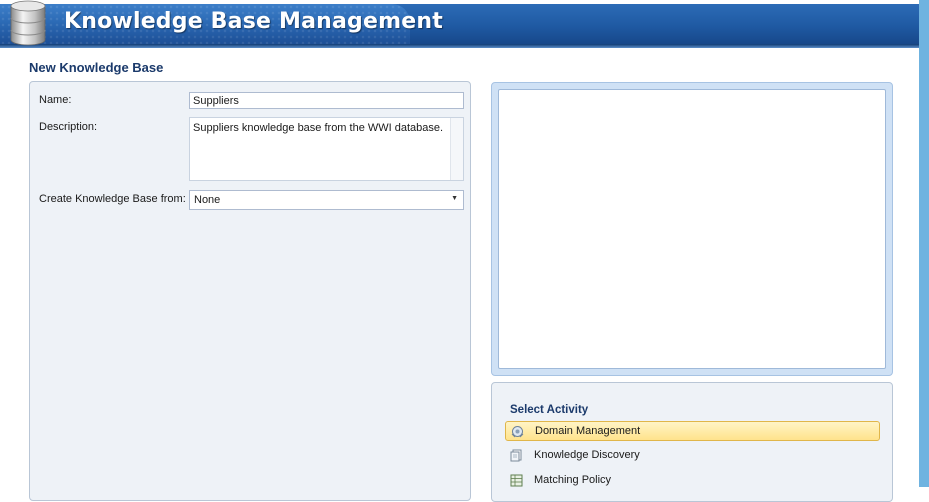 The height and width of the screenshot is (502, 929). Describe the element at coordinates (588, 431) in the screenshot. I see `activity-label: Domain Management` at that location.